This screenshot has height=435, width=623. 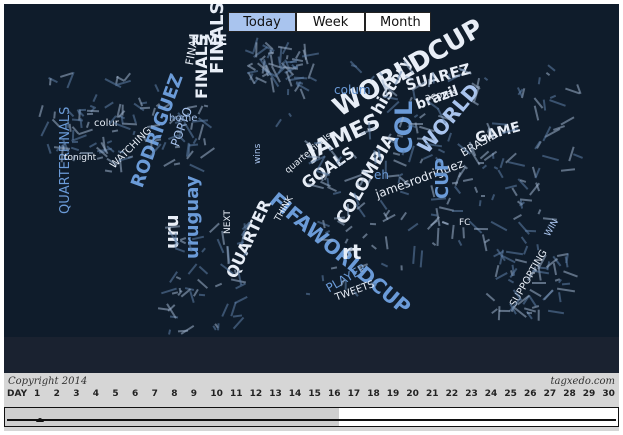 What do you see at coordinates (40, 418) in the screenshot?
I see `slider-thumb-icon` at bounding box center [40, 418].